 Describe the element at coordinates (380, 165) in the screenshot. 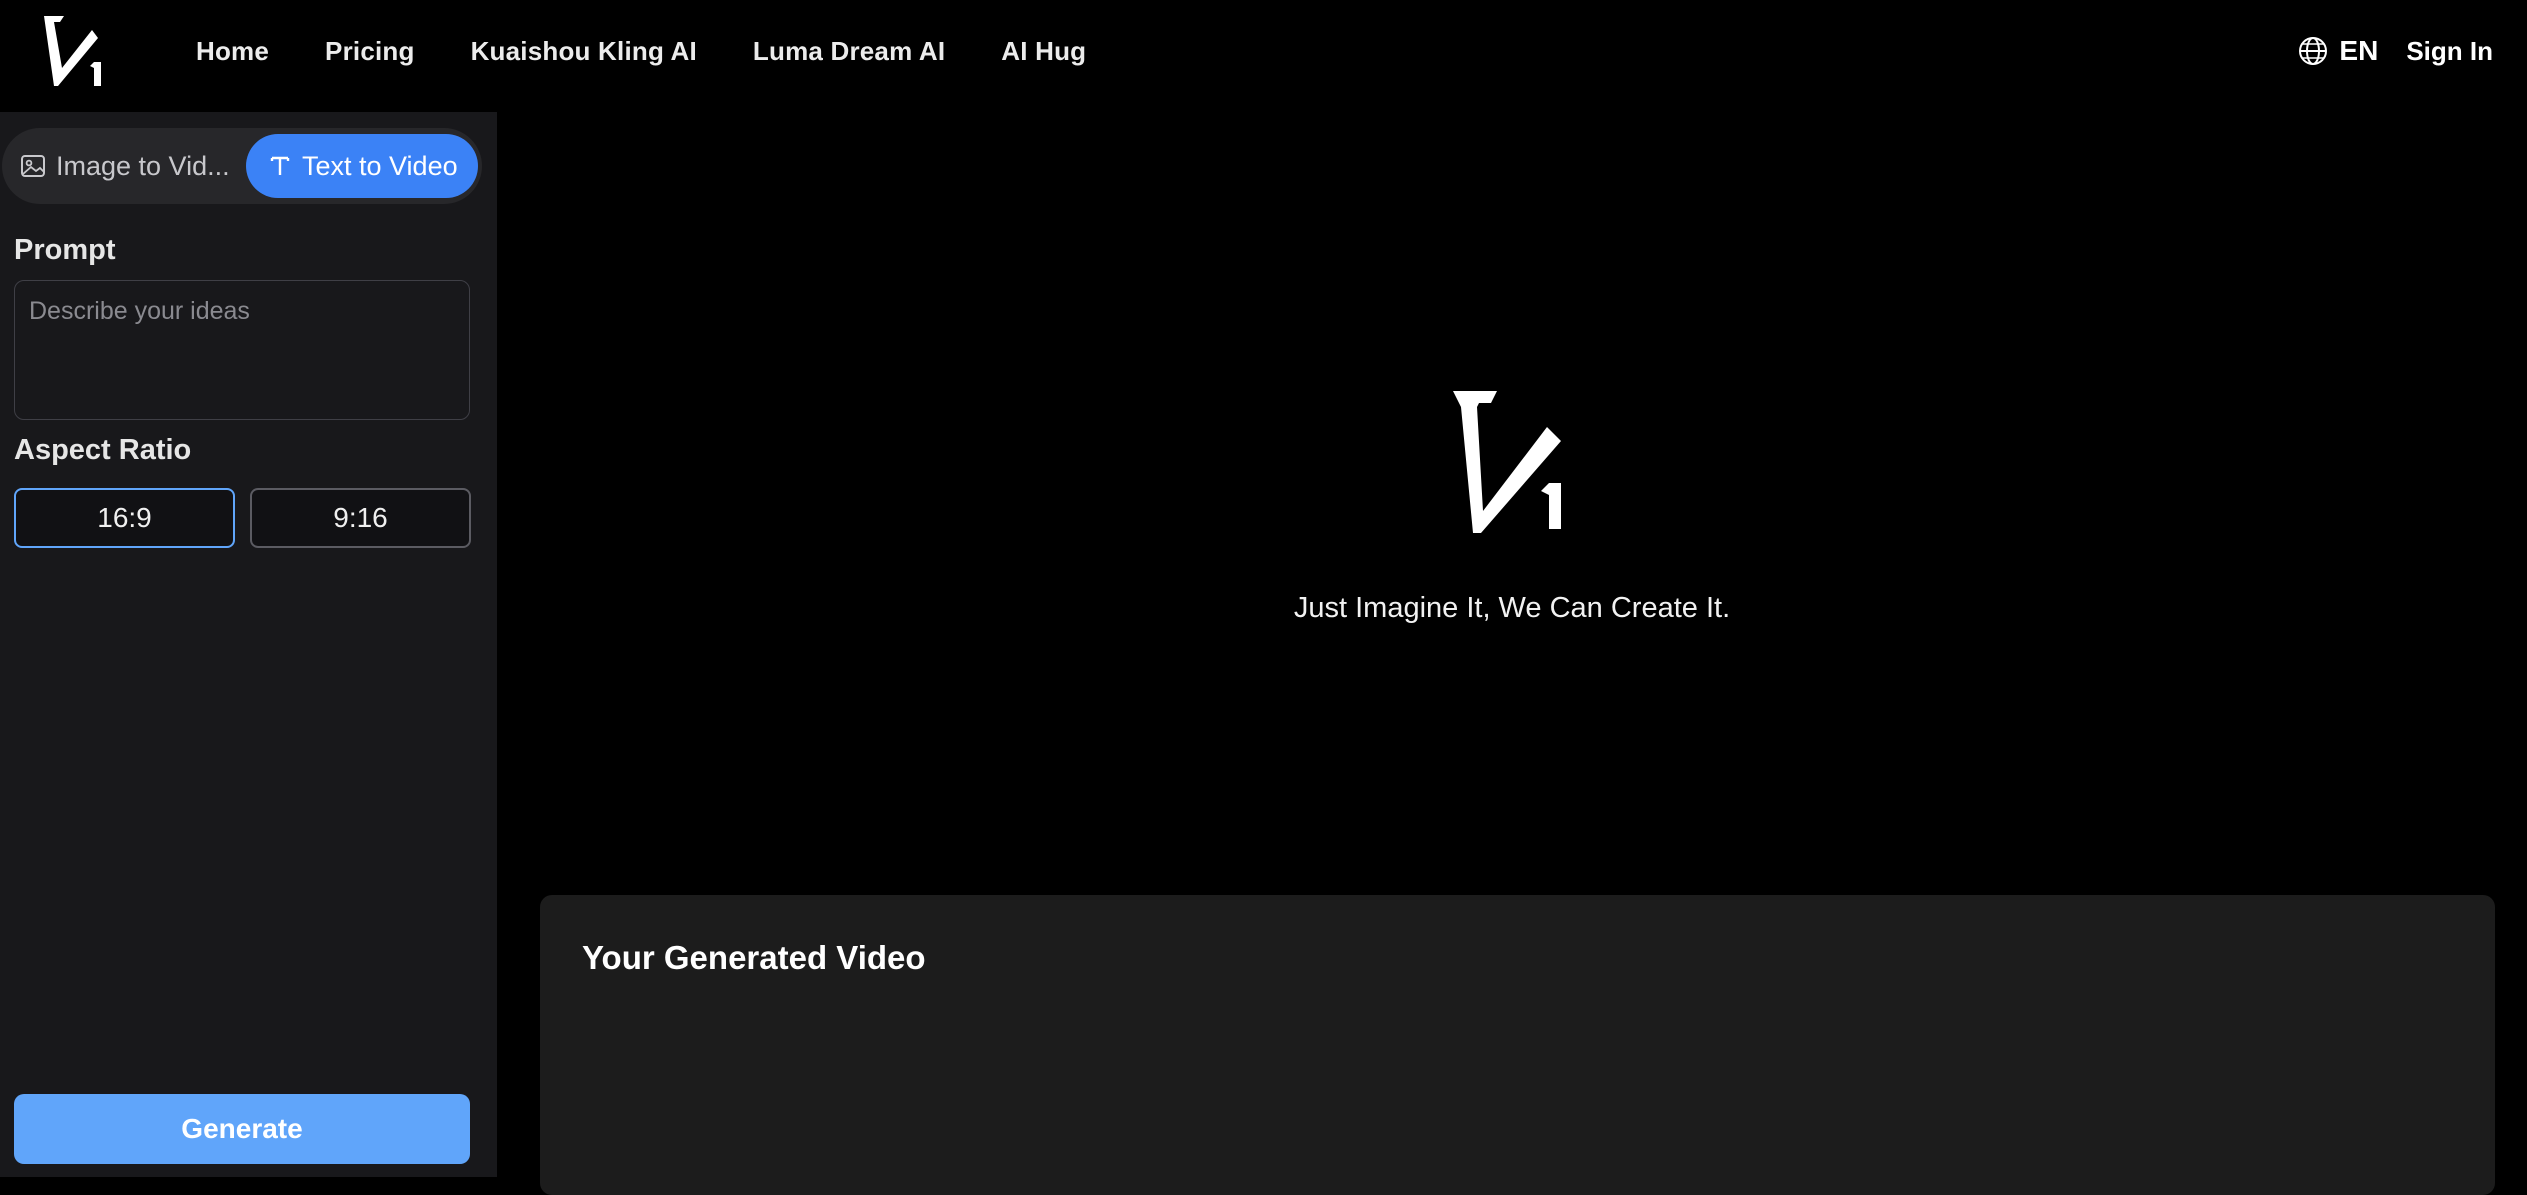

I see `tab-text-to-video-label: Text to Video` at that location.